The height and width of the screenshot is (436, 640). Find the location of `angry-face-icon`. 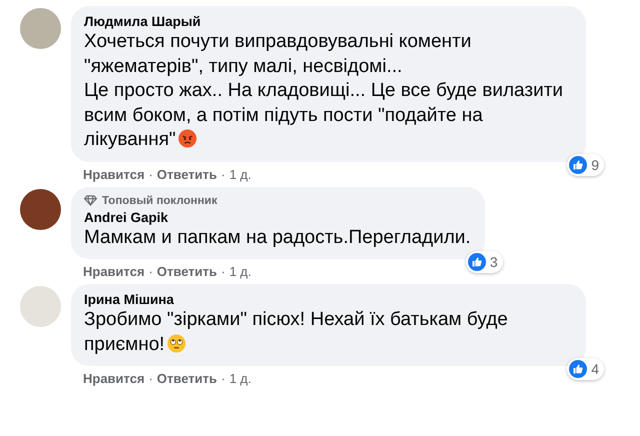

angry-face-icon is located at coordinates (187, 138).